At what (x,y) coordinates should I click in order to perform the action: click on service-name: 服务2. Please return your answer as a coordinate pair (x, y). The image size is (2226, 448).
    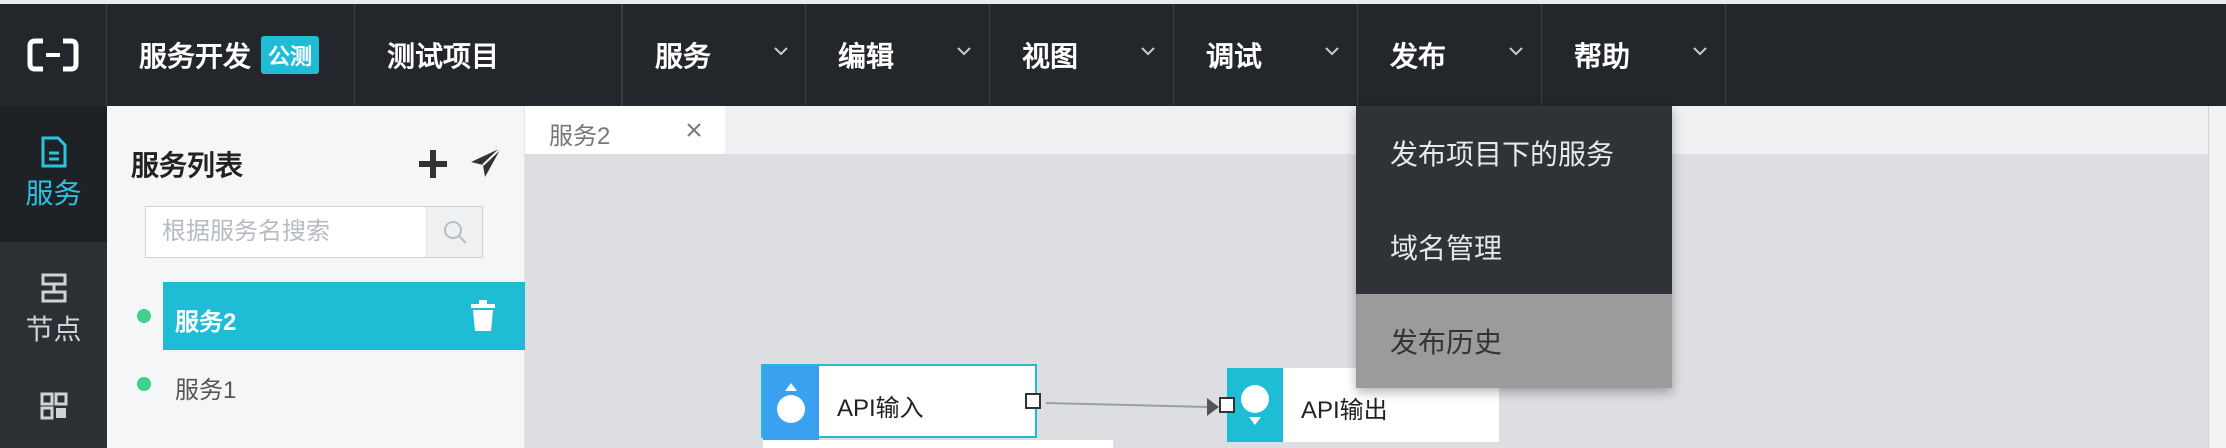
    Looking at the image, I should click on (206, 322).